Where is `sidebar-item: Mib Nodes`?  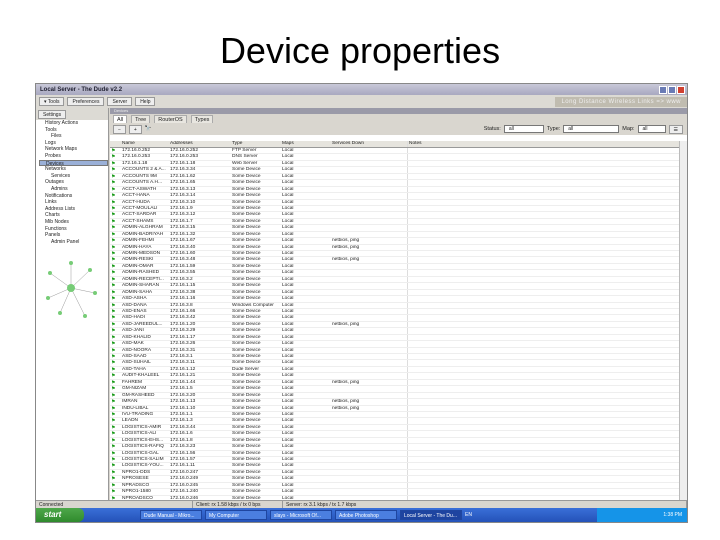 sidebar-item: Mib Nodes is located at coordinates (73, 222).